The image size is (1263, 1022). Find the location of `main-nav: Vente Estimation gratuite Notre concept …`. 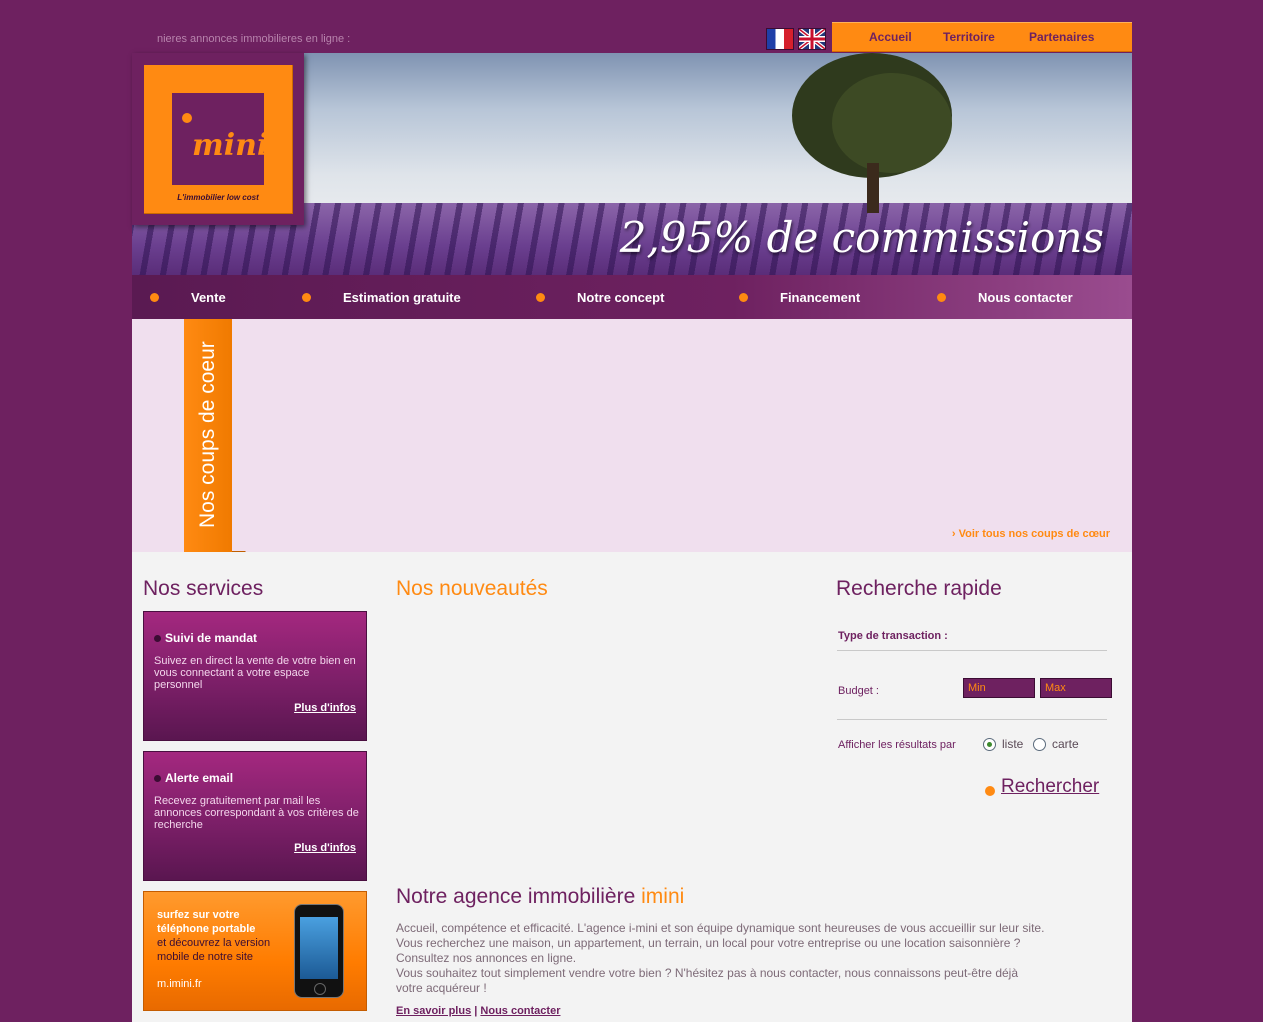

main-nav: Vente Estimation gratuite Notre concept … is located at coordinates (632, 297).